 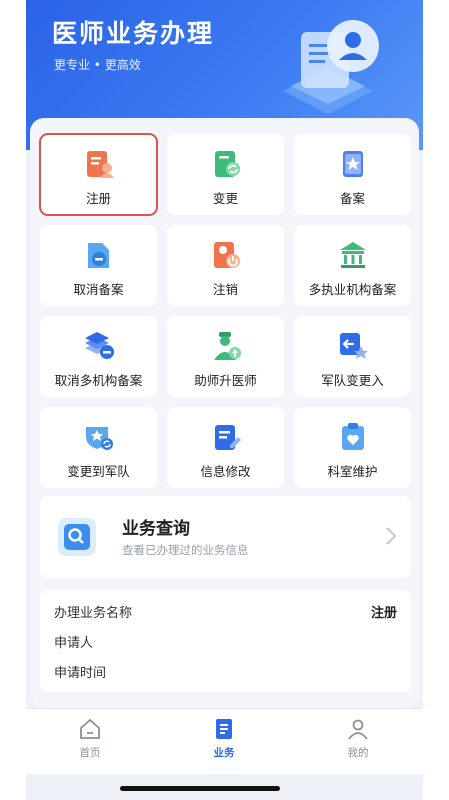 I want to click on service-label: 变更到军队, so click(x=98, y=471).